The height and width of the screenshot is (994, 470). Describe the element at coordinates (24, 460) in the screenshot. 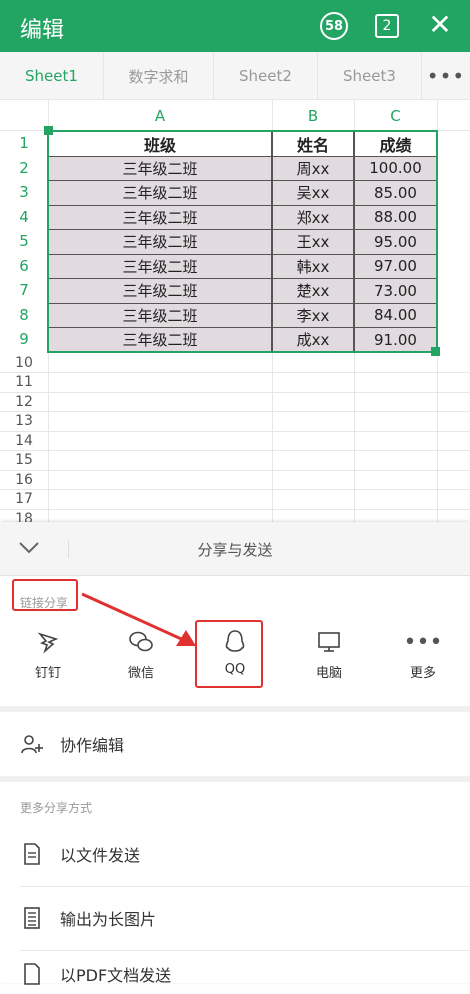

I see `row-header: 15` at that location.